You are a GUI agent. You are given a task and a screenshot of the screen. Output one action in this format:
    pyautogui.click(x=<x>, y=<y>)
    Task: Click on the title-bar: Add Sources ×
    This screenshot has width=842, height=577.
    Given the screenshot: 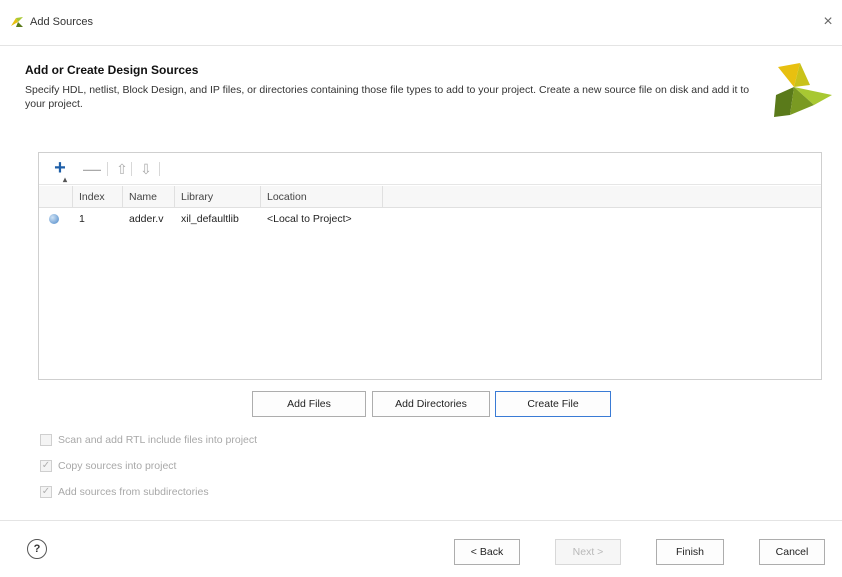 What is the action you would take?
    pyautogui.click(x=421, y=23)
    